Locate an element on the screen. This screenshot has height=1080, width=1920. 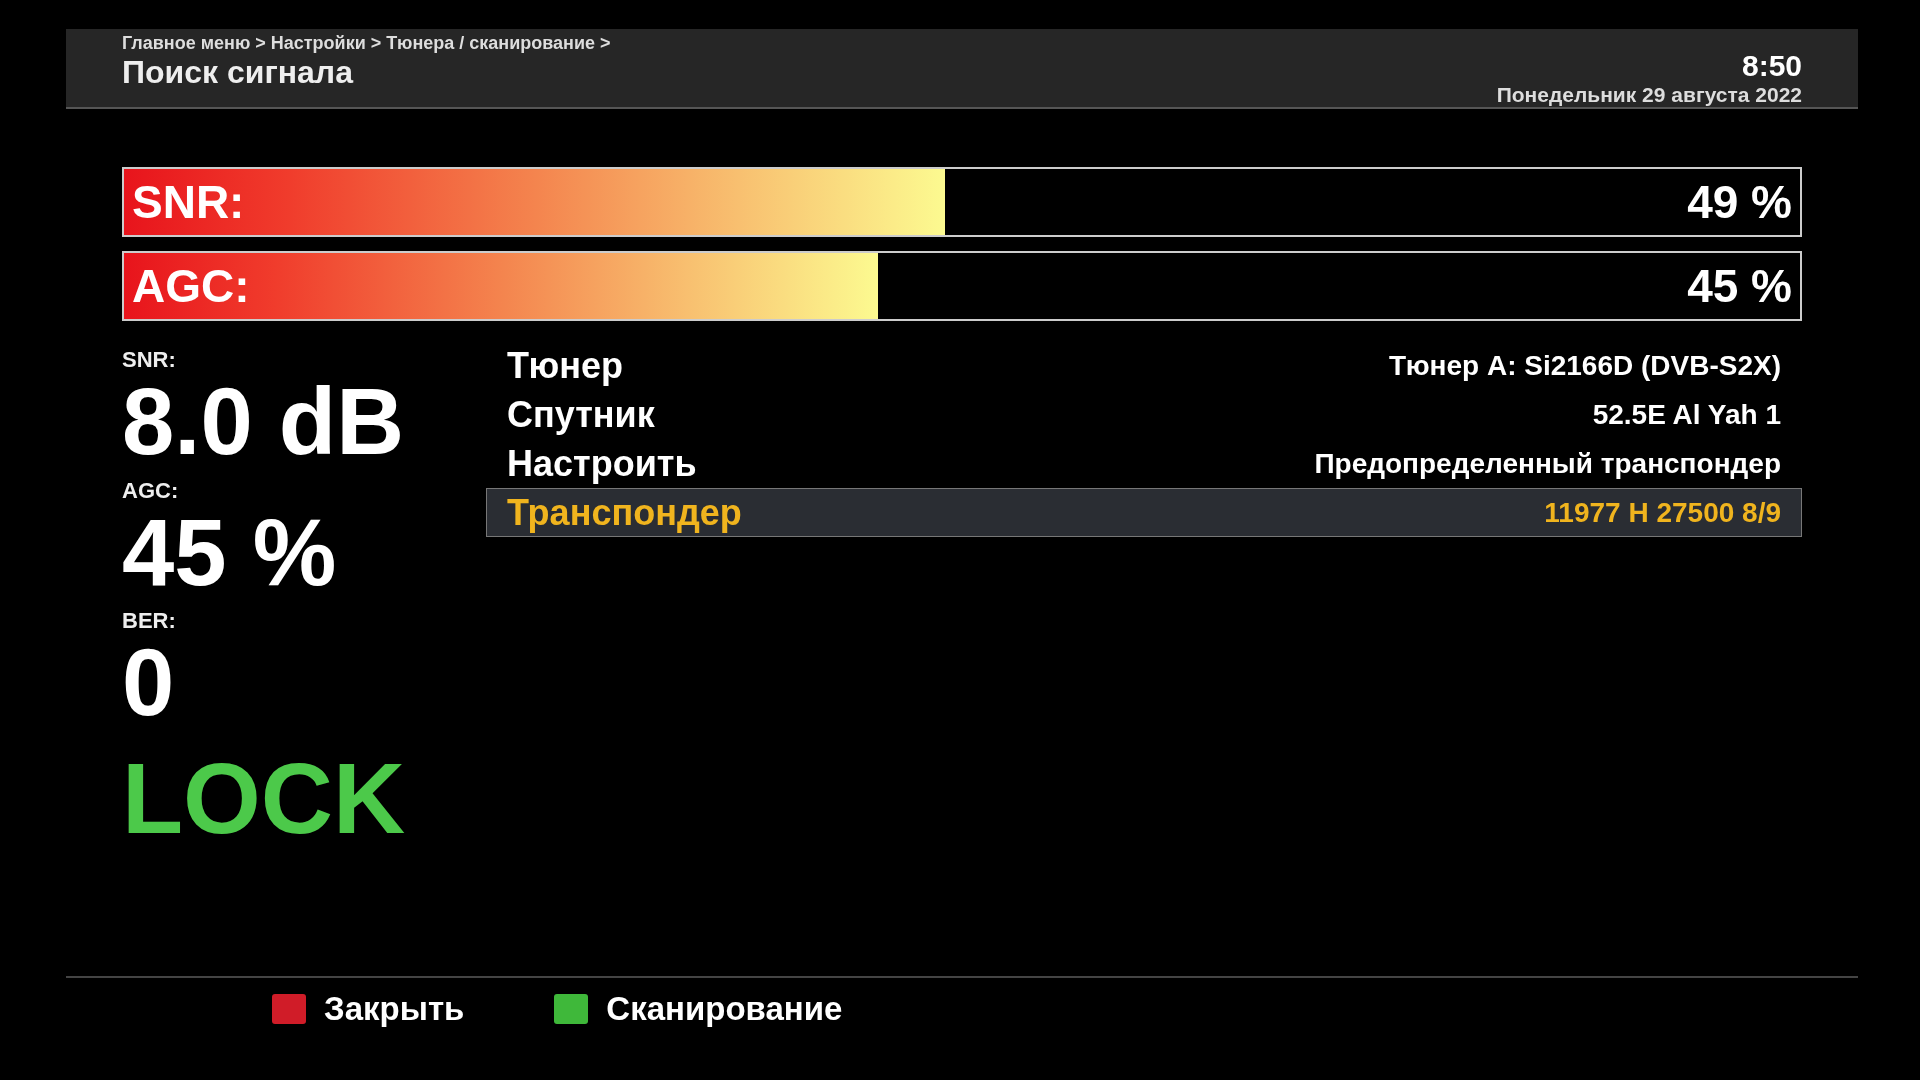
setting-name: Спутник is located at coordinates (581, 414).